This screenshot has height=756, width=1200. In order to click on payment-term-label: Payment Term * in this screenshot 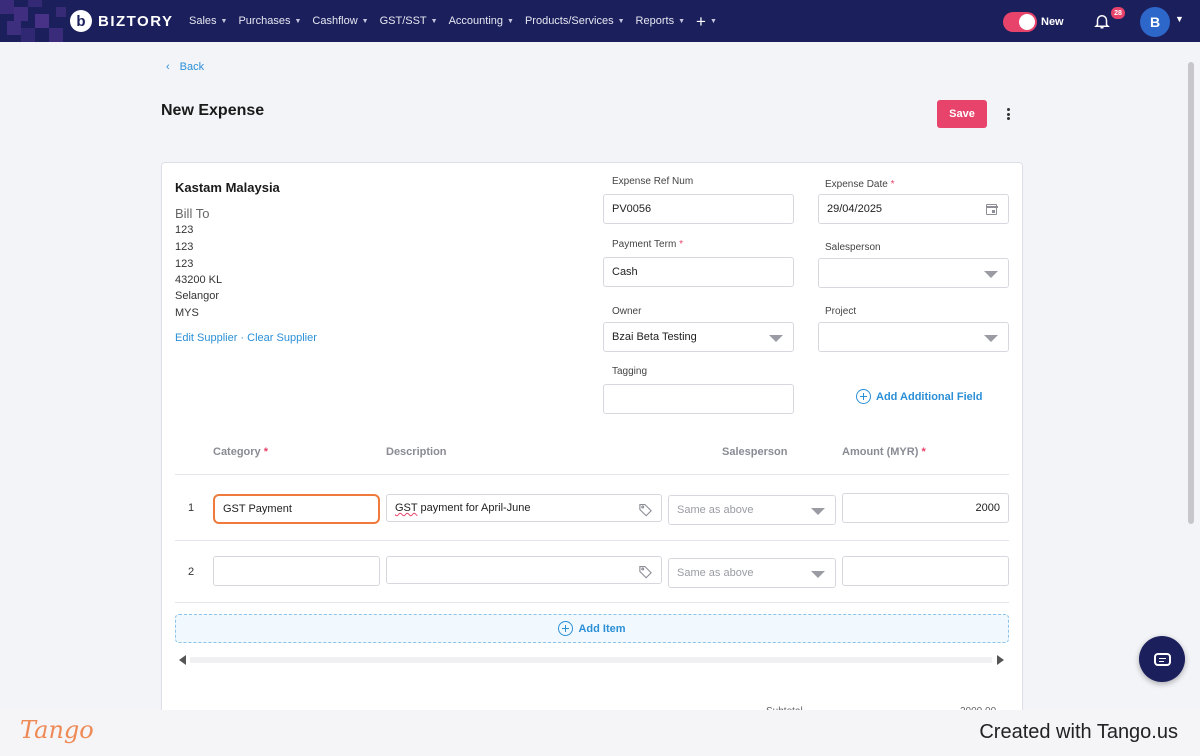, I will do `click(647, 244)`.